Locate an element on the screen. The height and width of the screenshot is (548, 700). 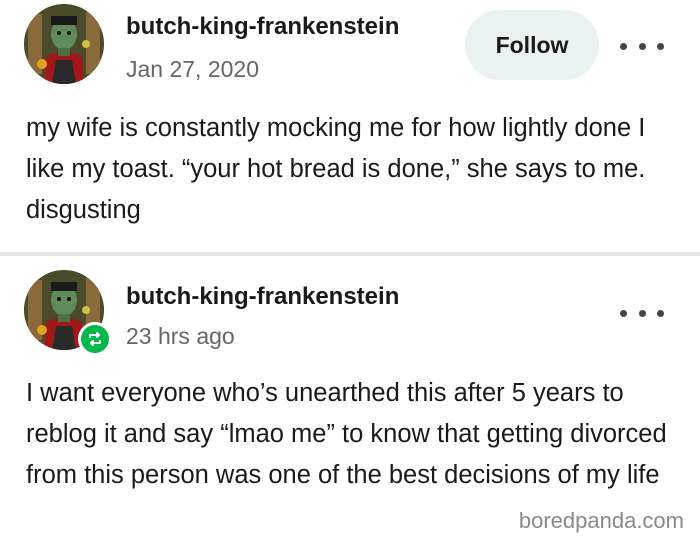
frankenstein-avatar-icon is located at coordinates (64, 44).